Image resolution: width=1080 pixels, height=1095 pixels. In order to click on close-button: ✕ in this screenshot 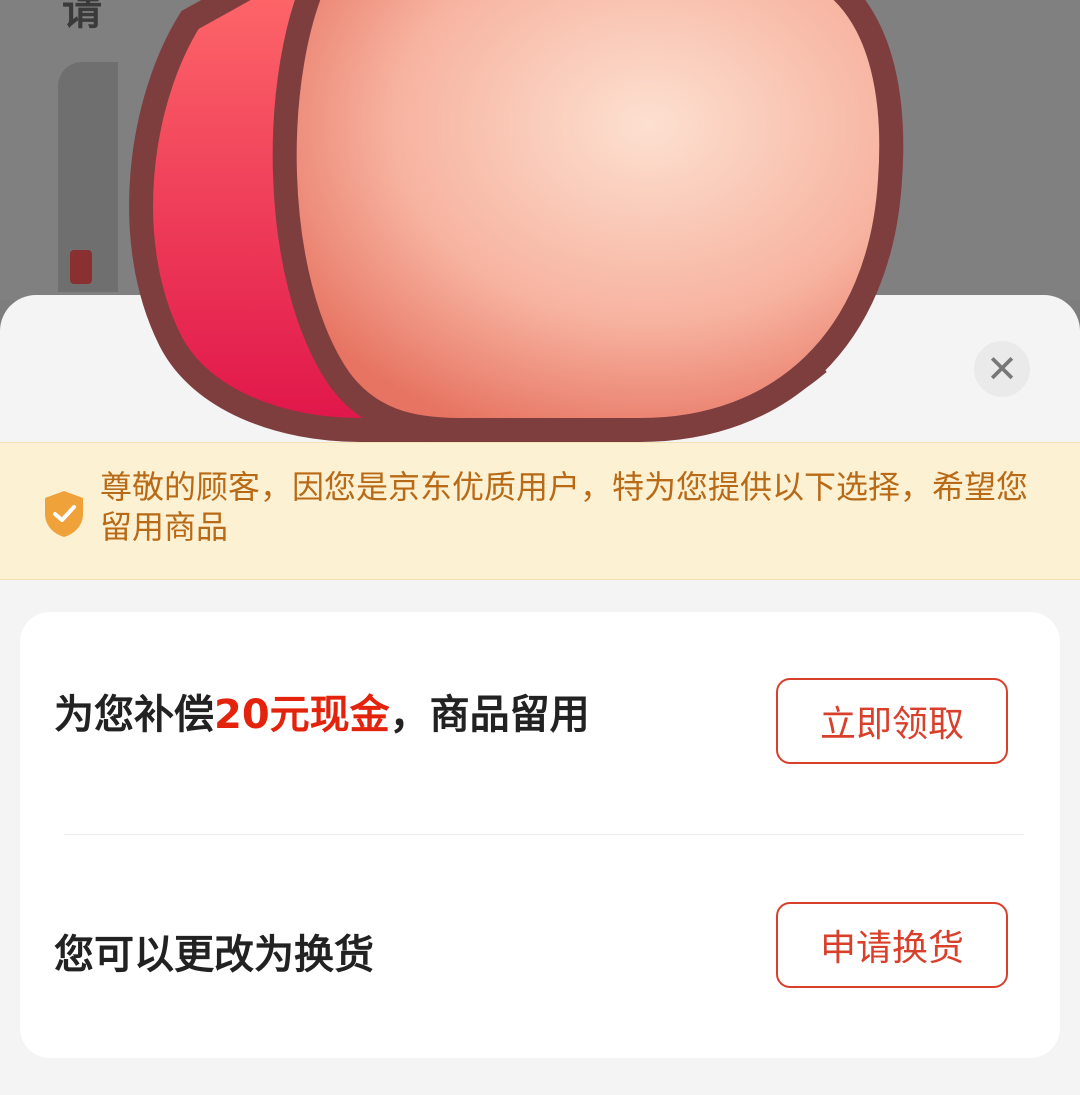, I will do `click(1002, 369)`.